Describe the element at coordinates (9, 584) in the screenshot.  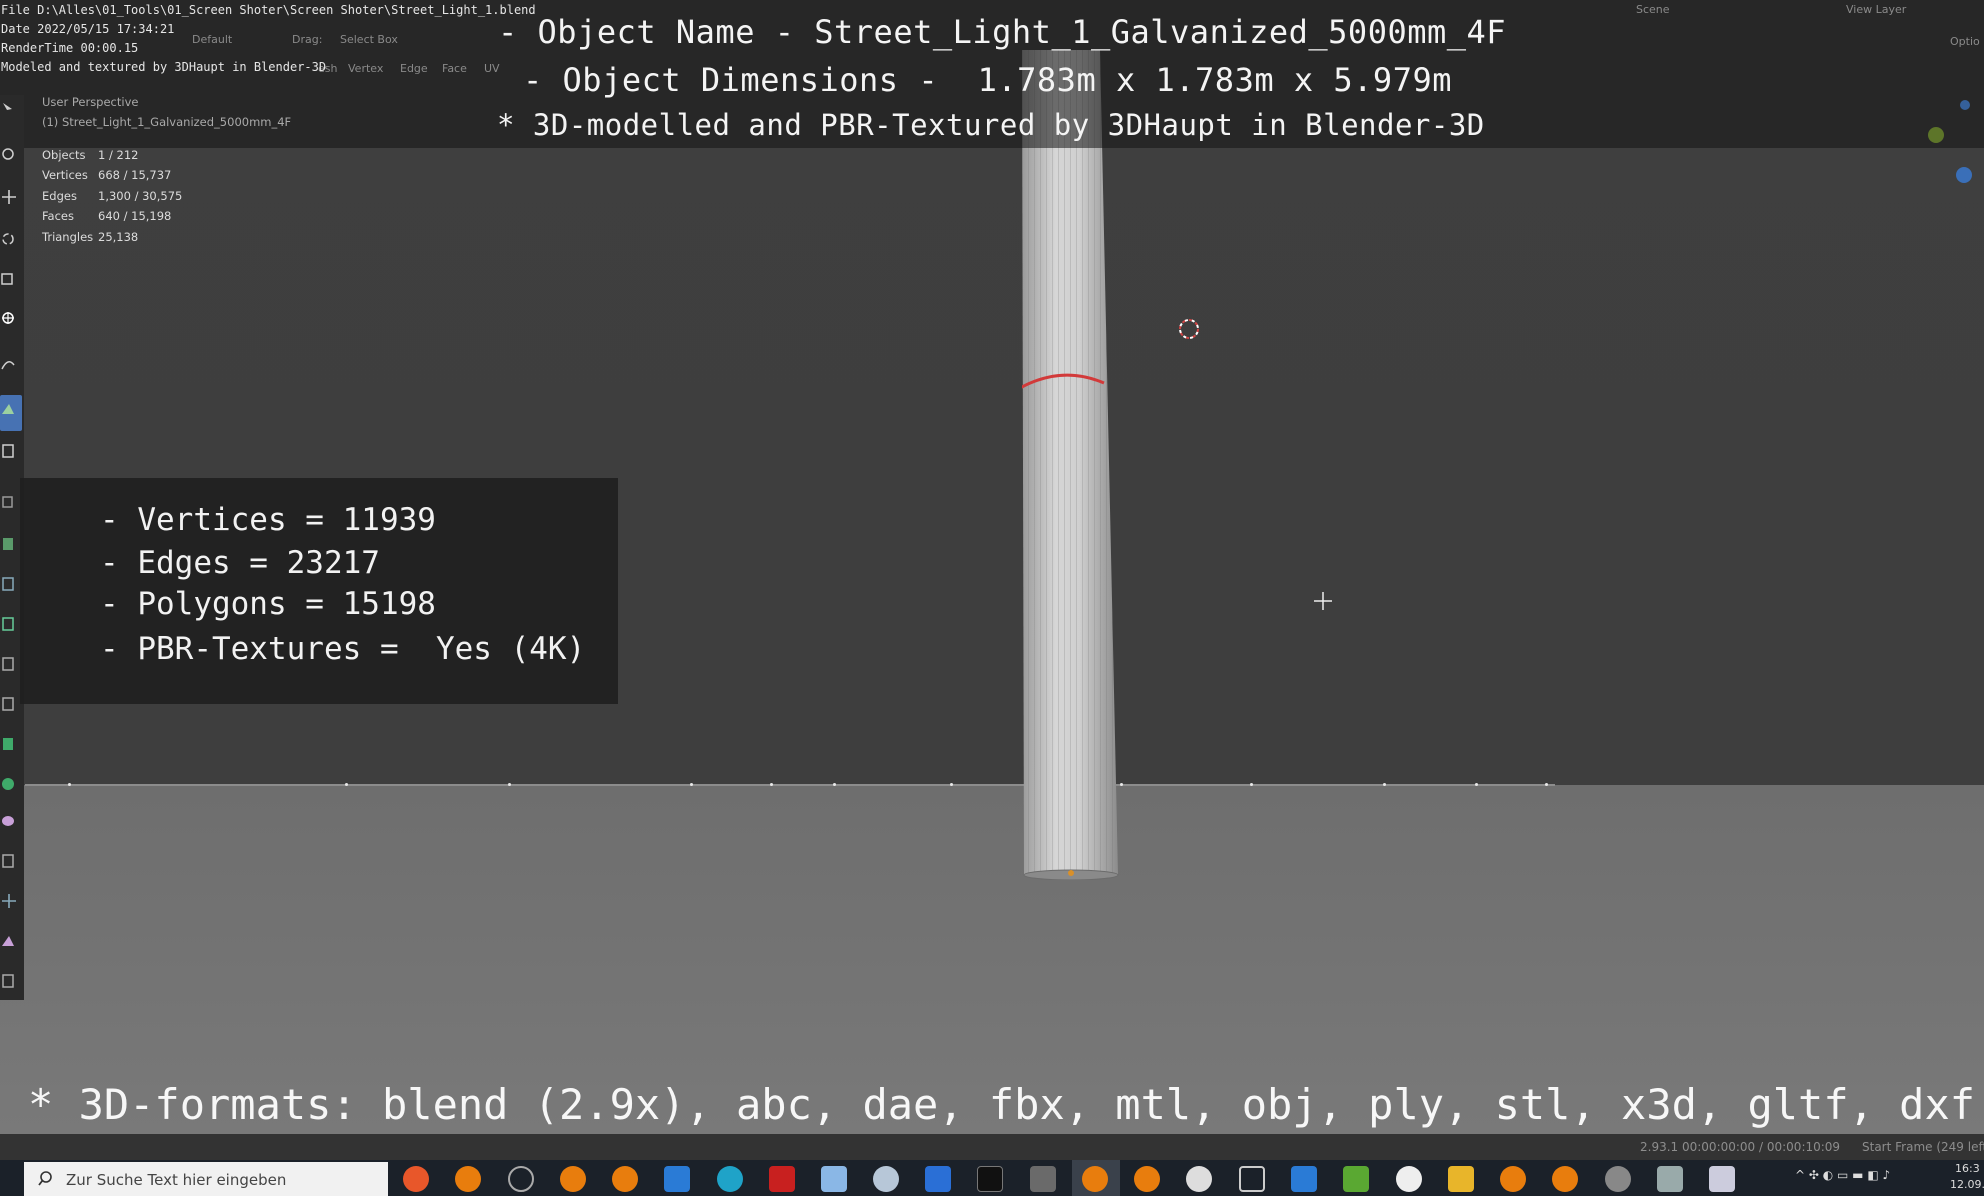
I see `bevel-tool-icon` at that location.